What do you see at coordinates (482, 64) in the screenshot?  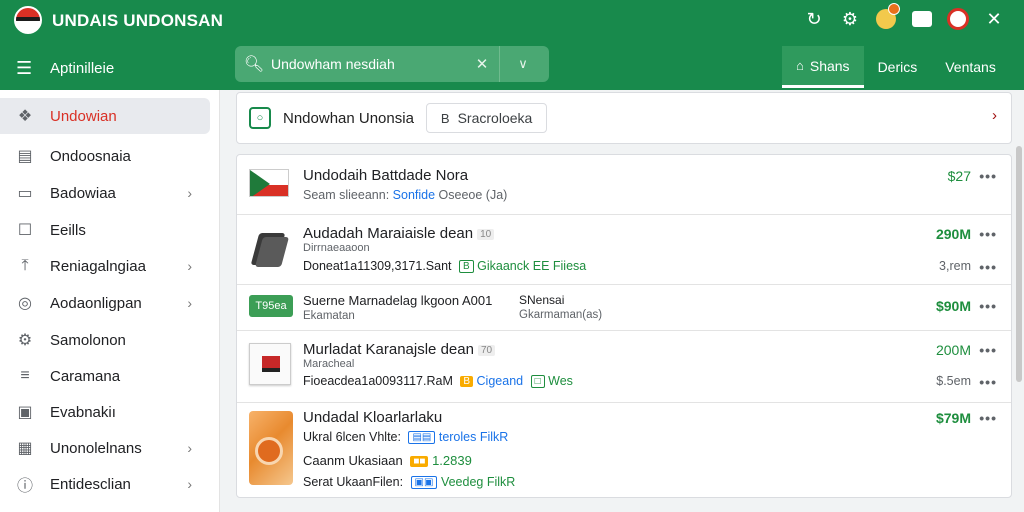 I see `clear-search-icon: ✕` at bounding box center [482, 64].